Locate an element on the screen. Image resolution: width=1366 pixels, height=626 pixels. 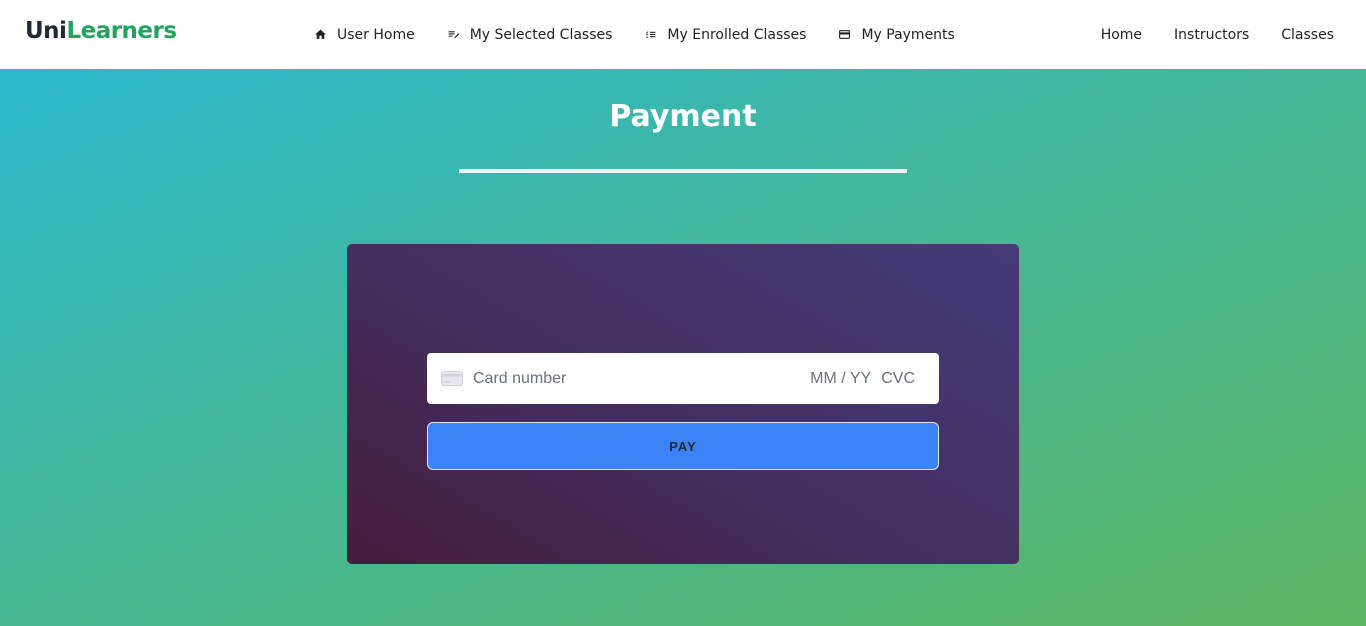
brand-logo-suffix: Learners is located at coordinates (121, 31).